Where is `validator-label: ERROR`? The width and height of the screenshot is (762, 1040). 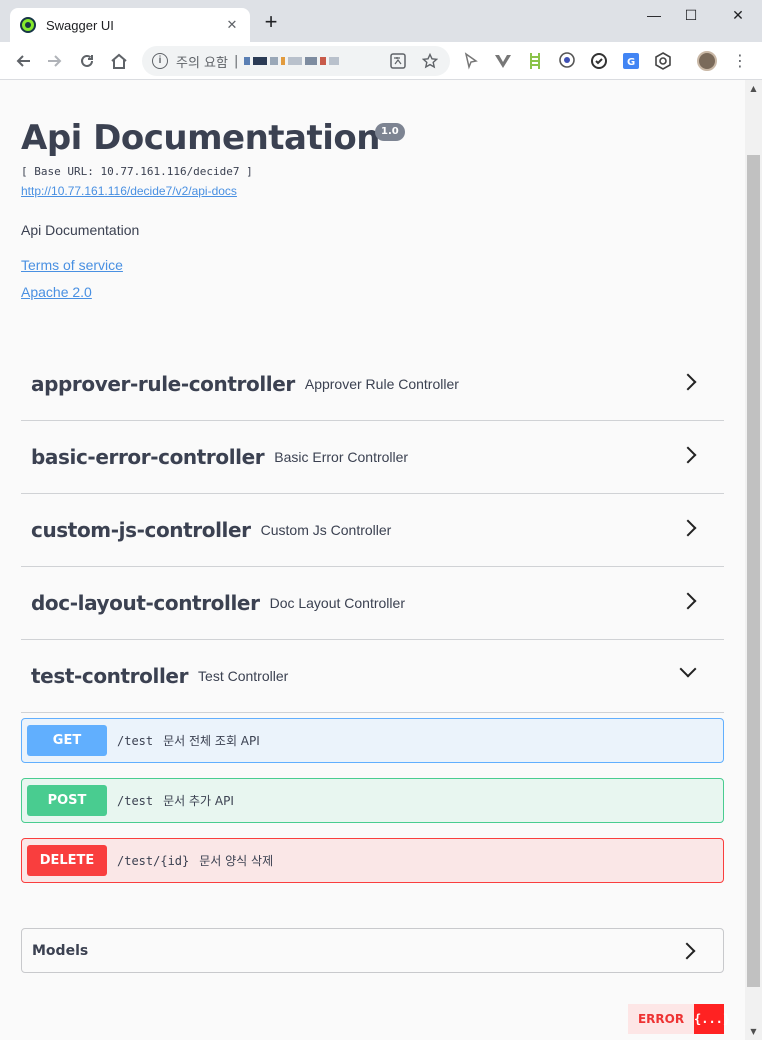
validator-label: ERROR is located at coordinates (661, 1019).